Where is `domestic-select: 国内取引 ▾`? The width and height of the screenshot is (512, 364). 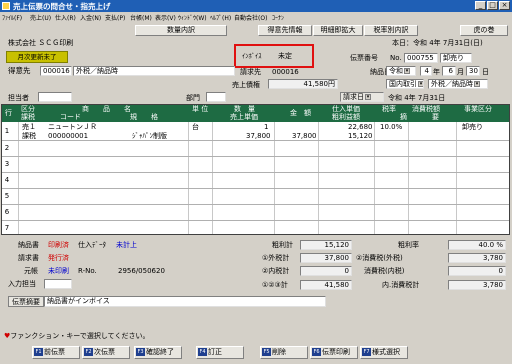
domestic-select: 国内取引 ▾ is located at coordinates (405, 84).